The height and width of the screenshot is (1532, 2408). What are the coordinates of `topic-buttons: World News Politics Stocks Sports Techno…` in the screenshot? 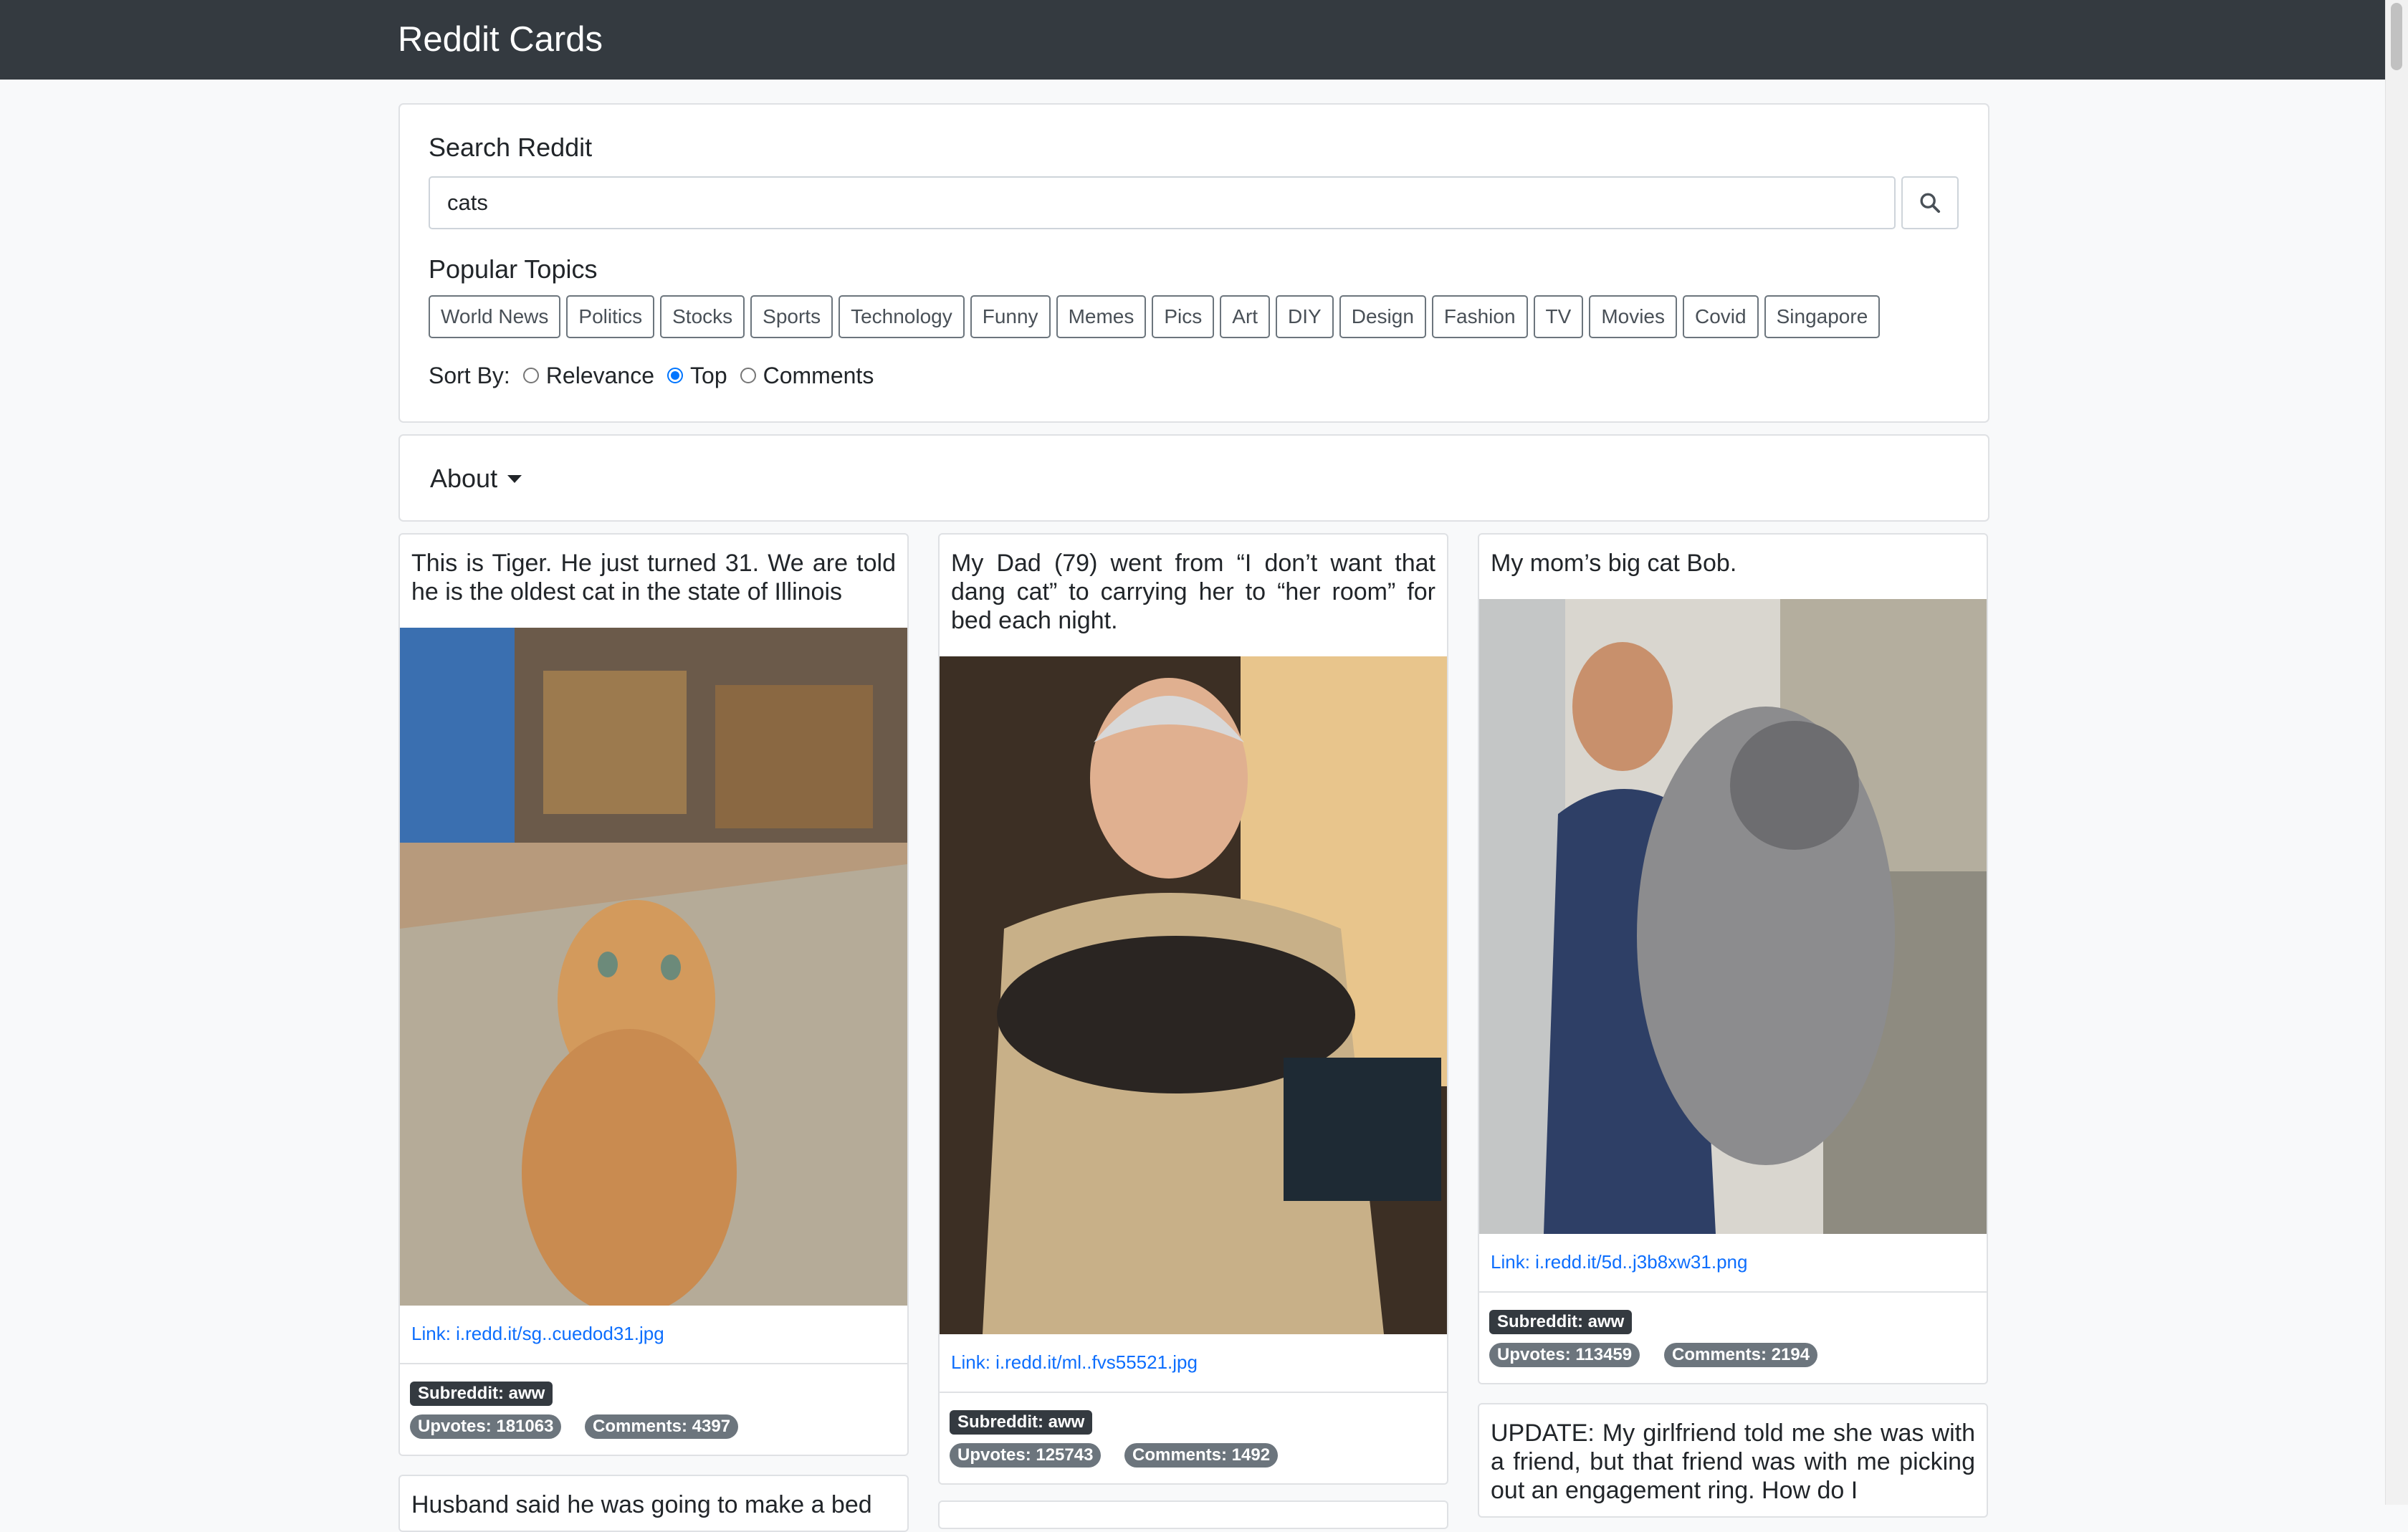 It's located at (1155, 316).